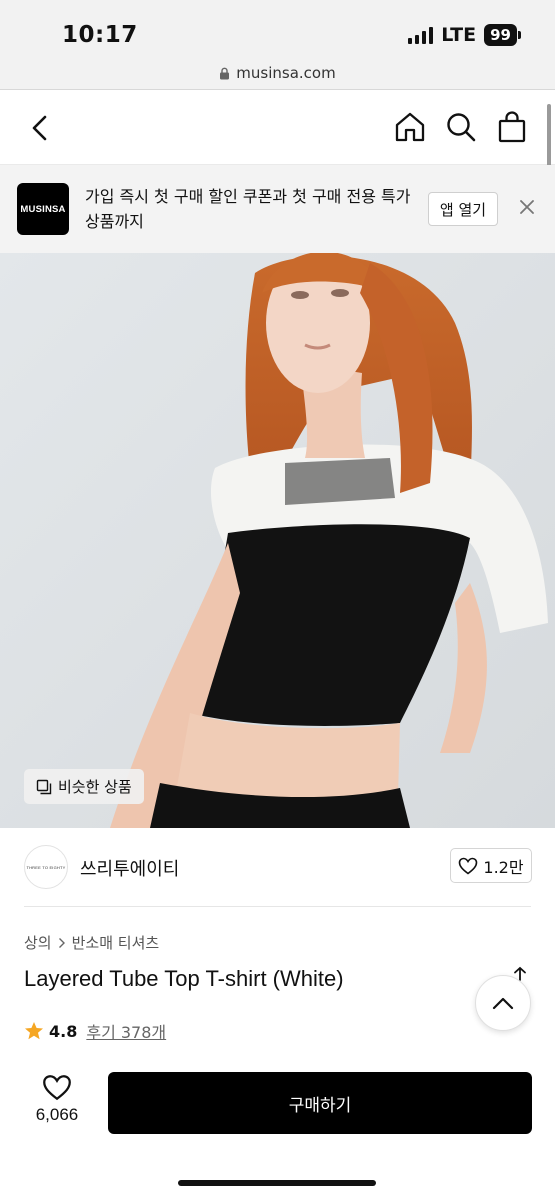  I want to click on similar-products-button: 비슷한 상품, so click(84, 786).